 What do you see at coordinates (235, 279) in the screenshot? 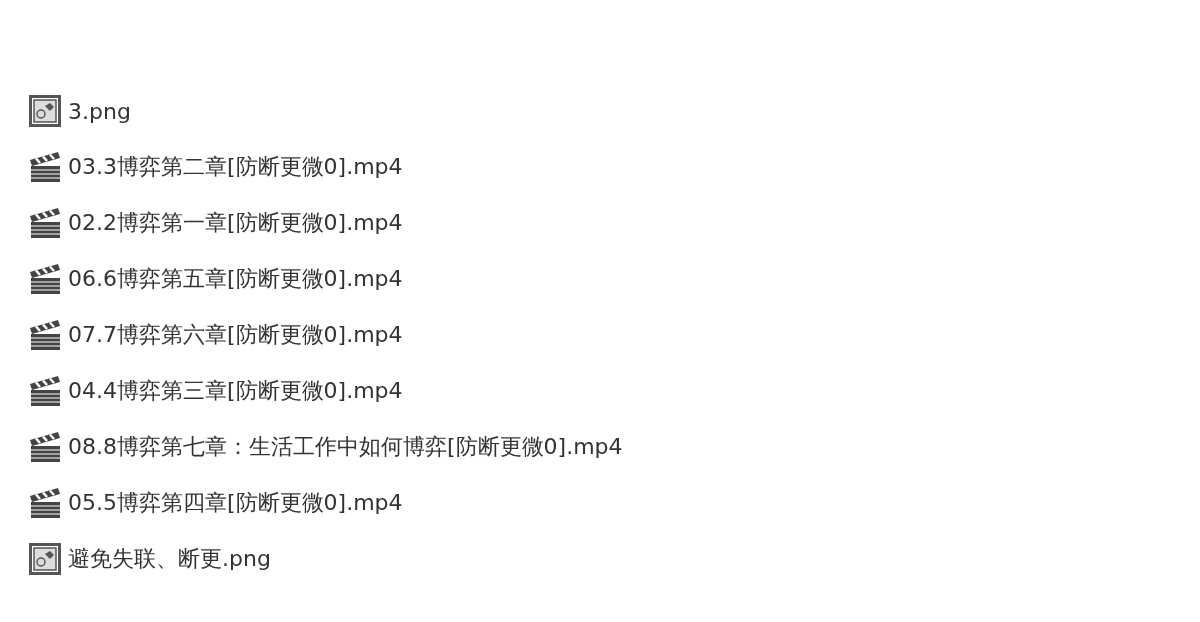
I see `file-name: 06.6博弈第五章[防断更微0].mp4` at bounding box center [235, 279].